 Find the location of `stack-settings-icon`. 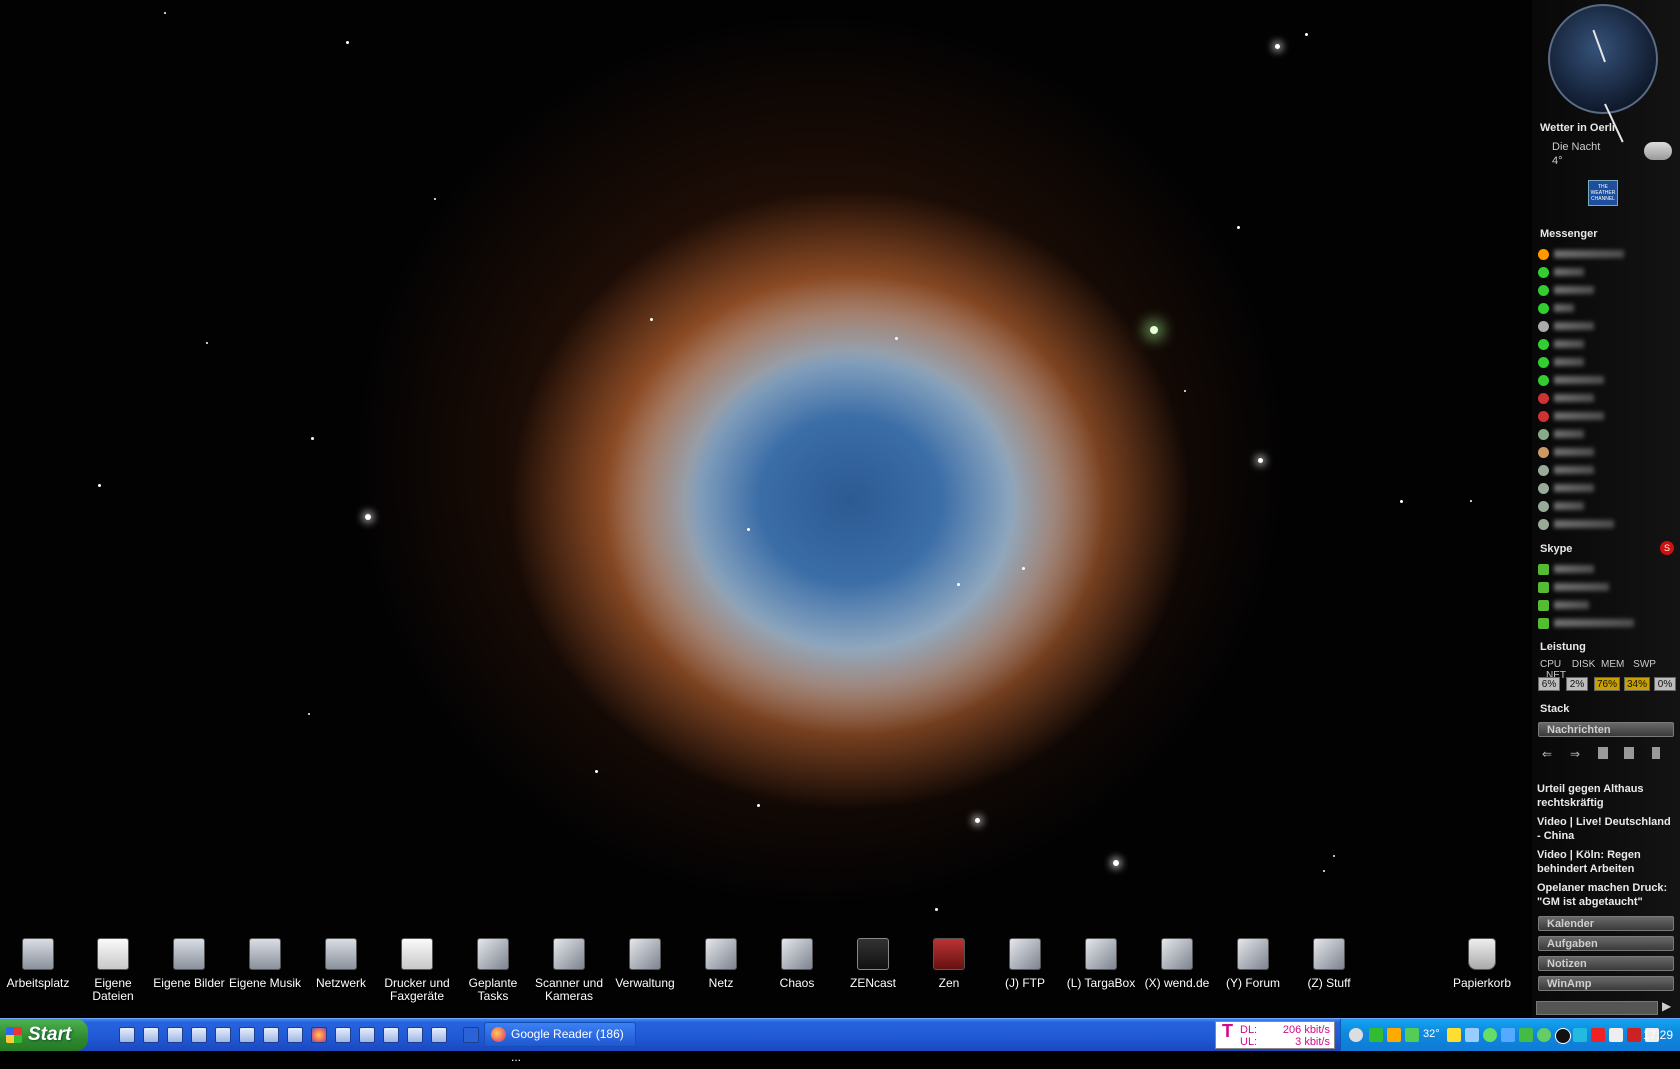

stack-settings-icon is located at coordinates (1629, 753).